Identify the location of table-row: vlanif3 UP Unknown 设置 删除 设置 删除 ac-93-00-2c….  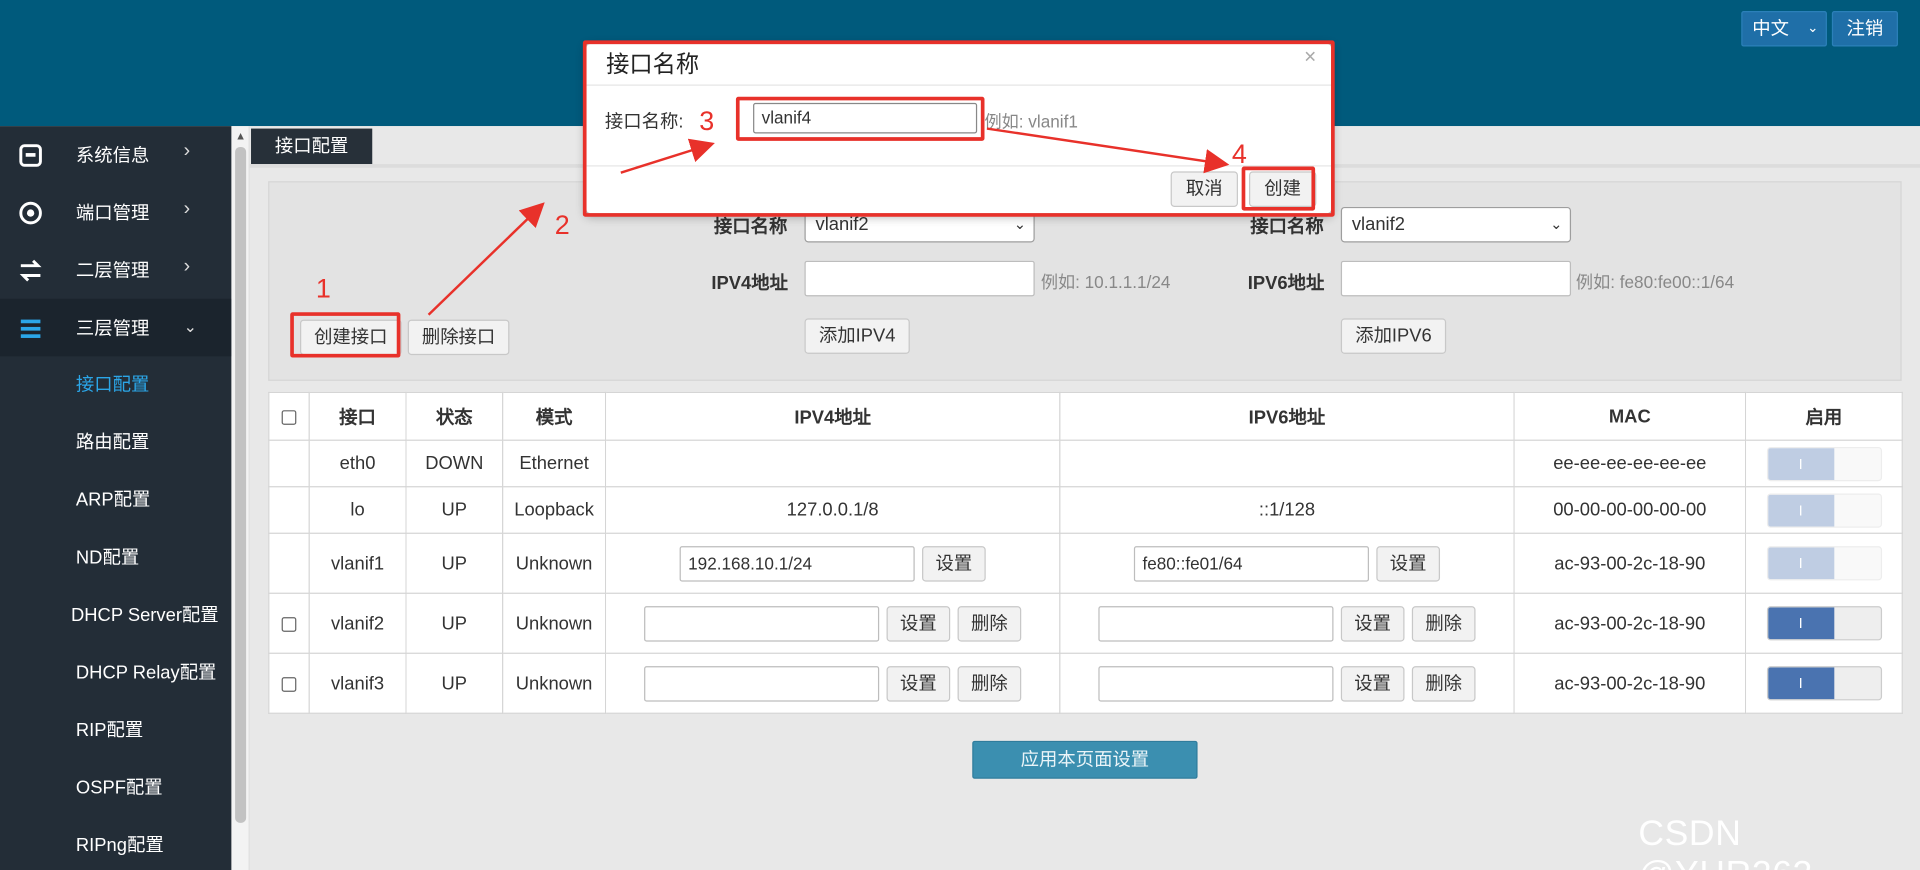
(1085, 683).